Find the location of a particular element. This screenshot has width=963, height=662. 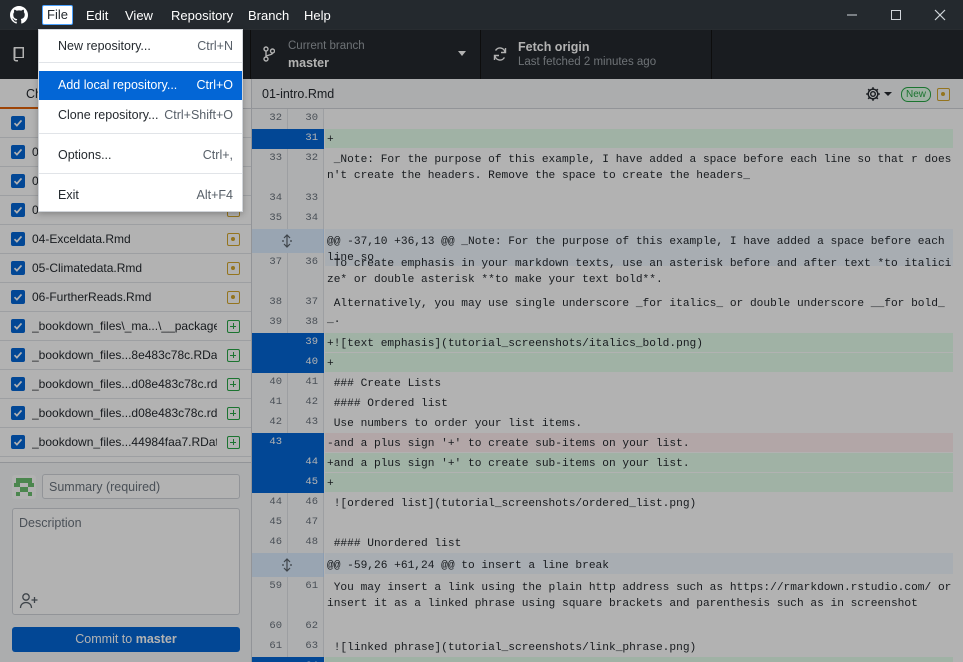

github-logo-icon is located at coordinates (19, 15).